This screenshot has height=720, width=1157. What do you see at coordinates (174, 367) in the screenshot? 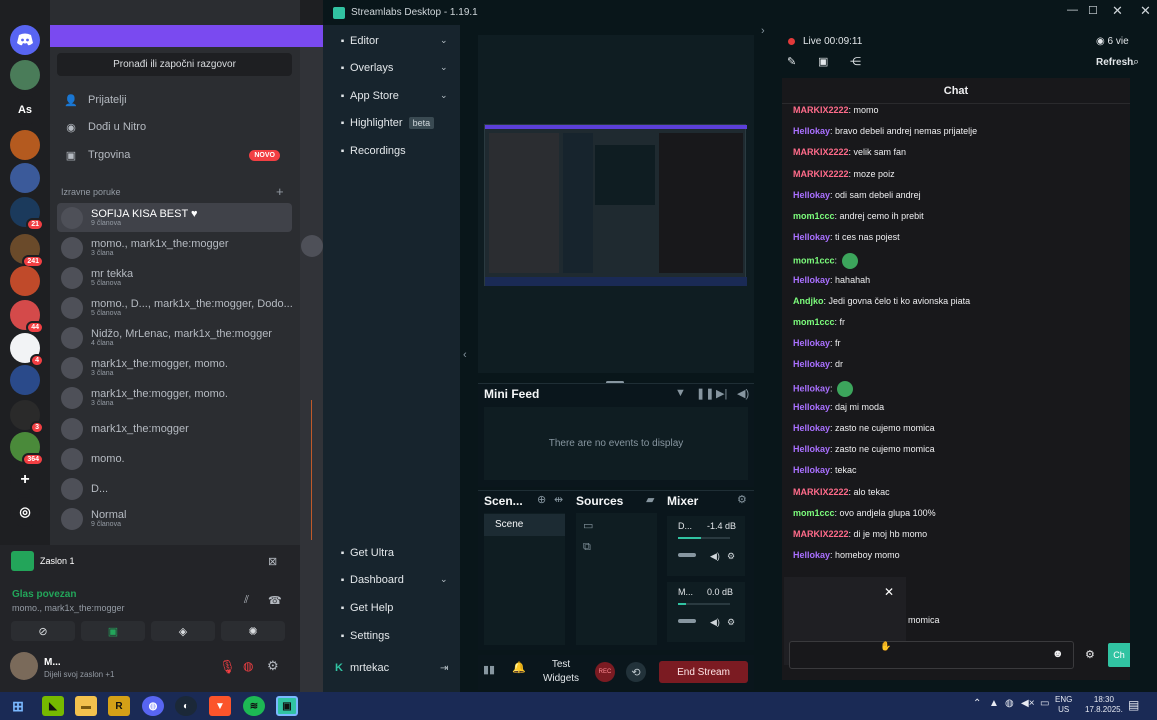
I see `dm-item: mark1x_the:mogger, momo. 3 člana` at bounding box center [174, 367].